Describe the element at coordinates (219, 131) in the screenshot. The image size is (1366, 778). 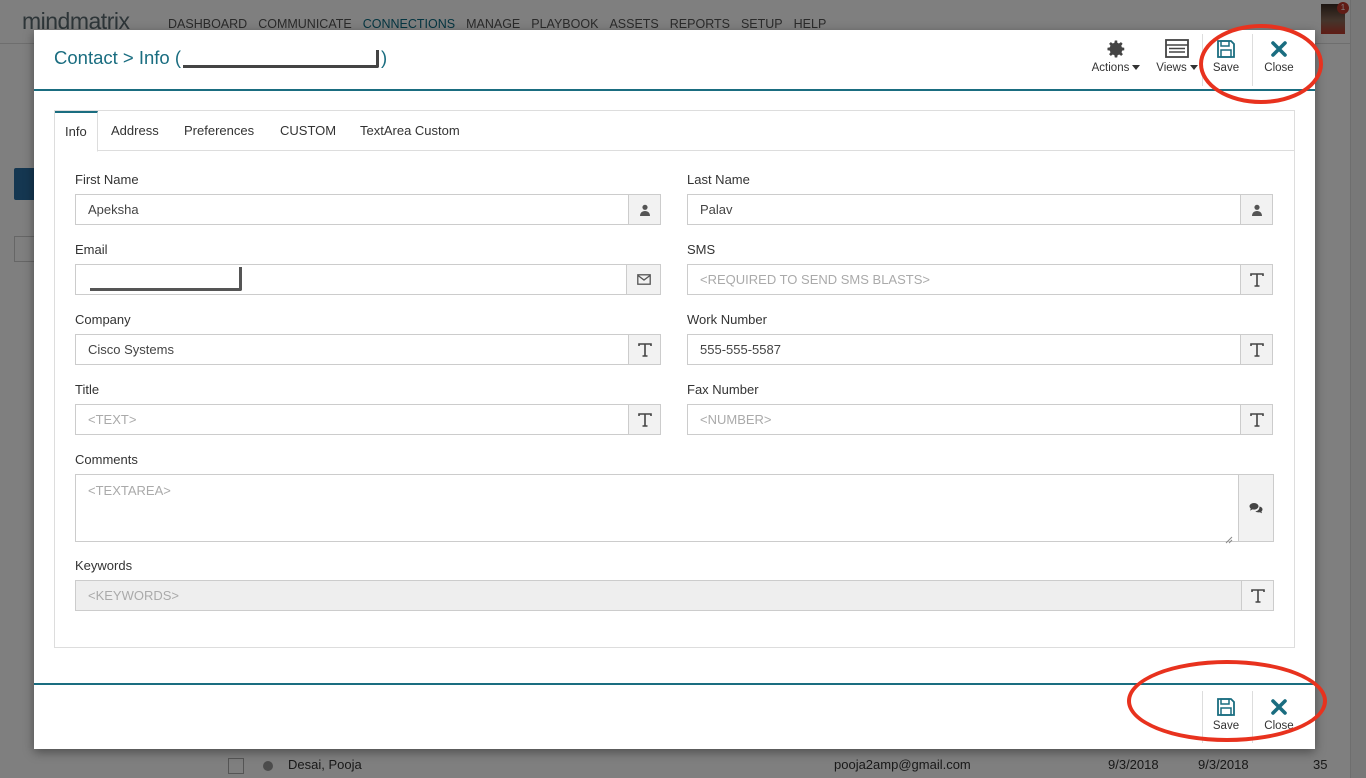
I see `tab-preferences: Preferences` at that location.